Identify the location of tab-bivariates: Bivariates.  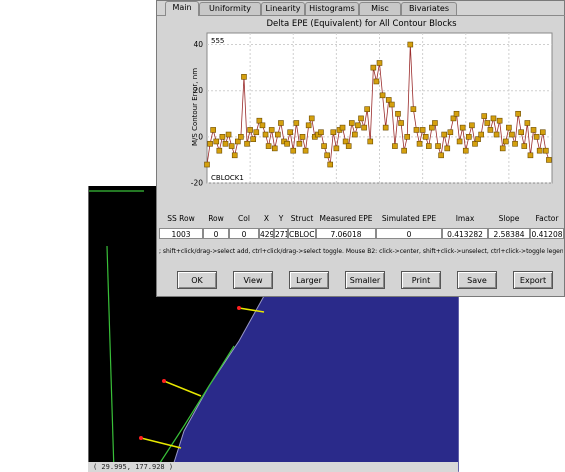
(429, 8).